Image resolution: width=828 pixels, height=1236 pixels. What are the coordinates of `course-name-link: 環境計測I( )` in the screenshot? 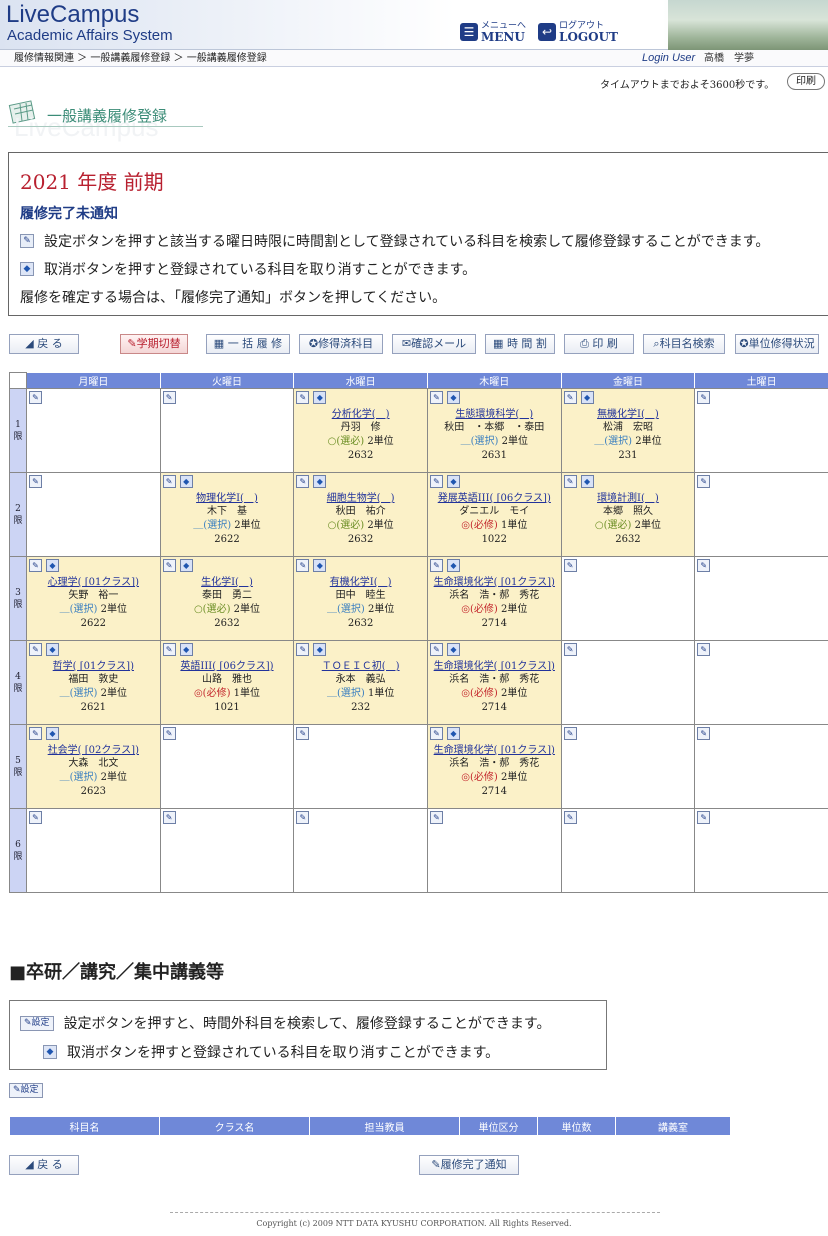 It's located at (628, 498).